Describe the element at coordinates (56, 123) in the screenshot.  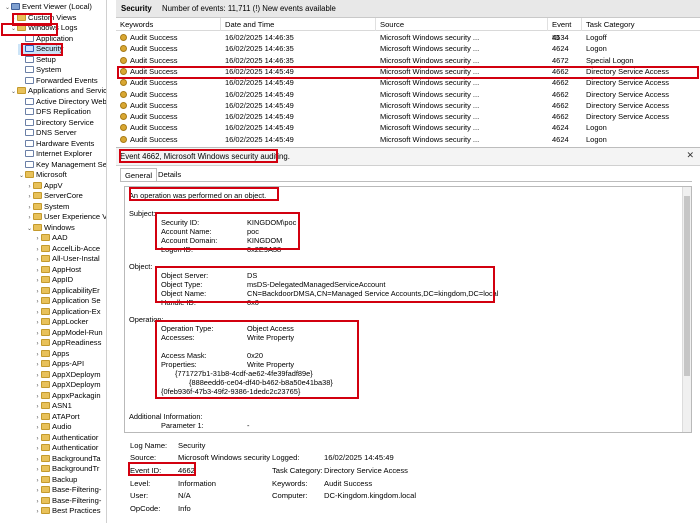
I see `tree-item: Directory Service` at that location.